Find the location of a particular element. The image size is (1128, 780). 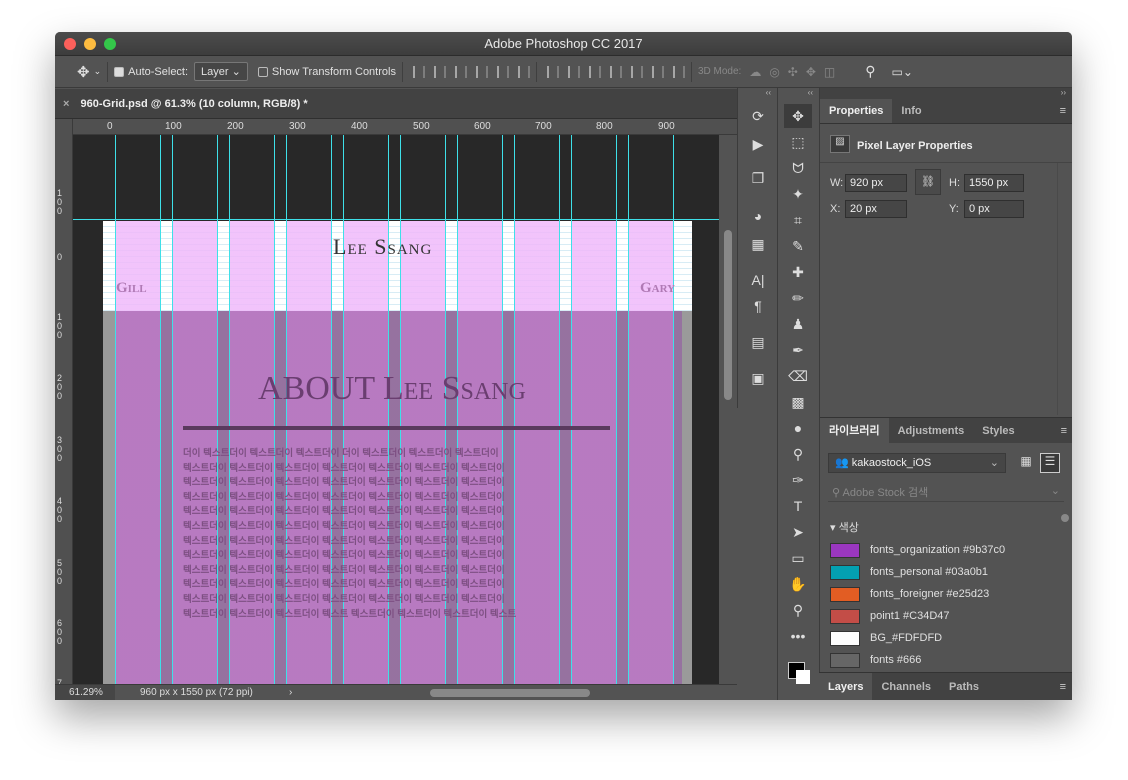

blur-tool-icon: ● is located at coordinates (798, 428).